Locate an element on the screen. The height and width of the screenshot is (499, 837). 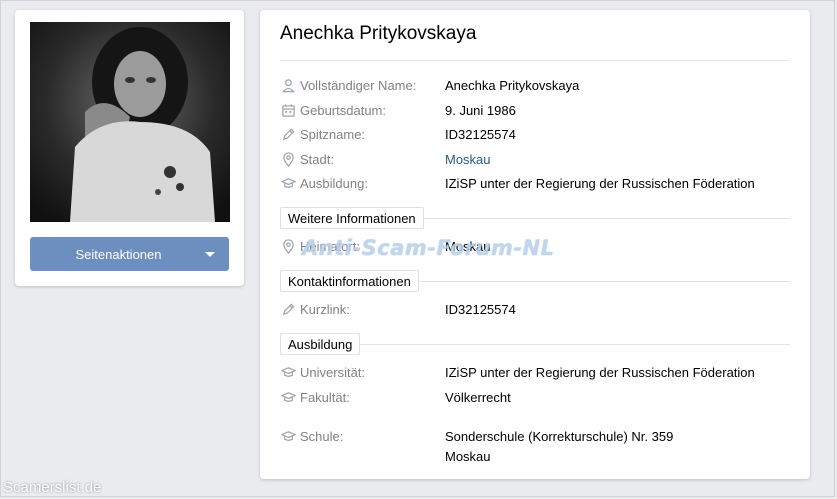
info-label: Ausbildung: is located at coordinates (334, 183).